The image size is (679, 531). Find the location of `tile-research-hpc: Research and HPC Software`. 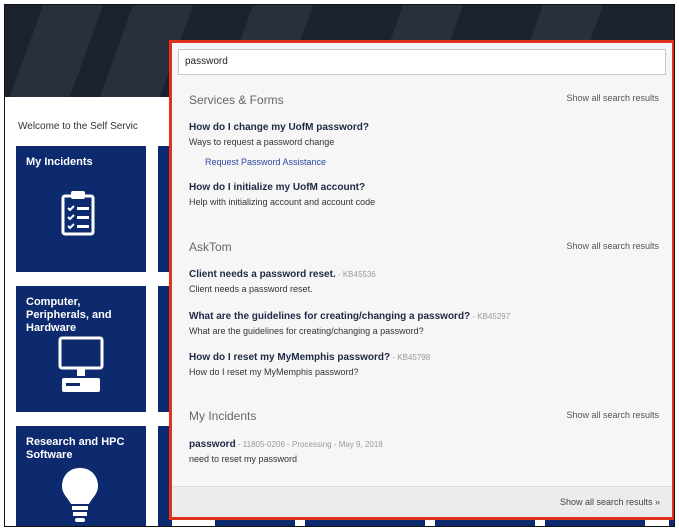

tile-research-hpc: Research and HPC Software is located at coordinates (81, 476).